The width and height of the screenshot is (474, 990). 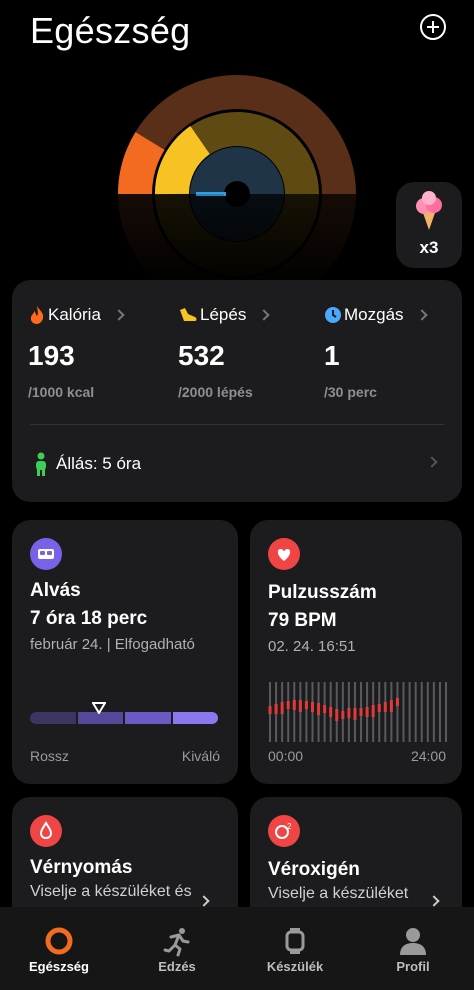 What do you see at coordinates (99, 708) in the screenshot?
I see `sleep-marker-icon` at bounding box center [99, 708].